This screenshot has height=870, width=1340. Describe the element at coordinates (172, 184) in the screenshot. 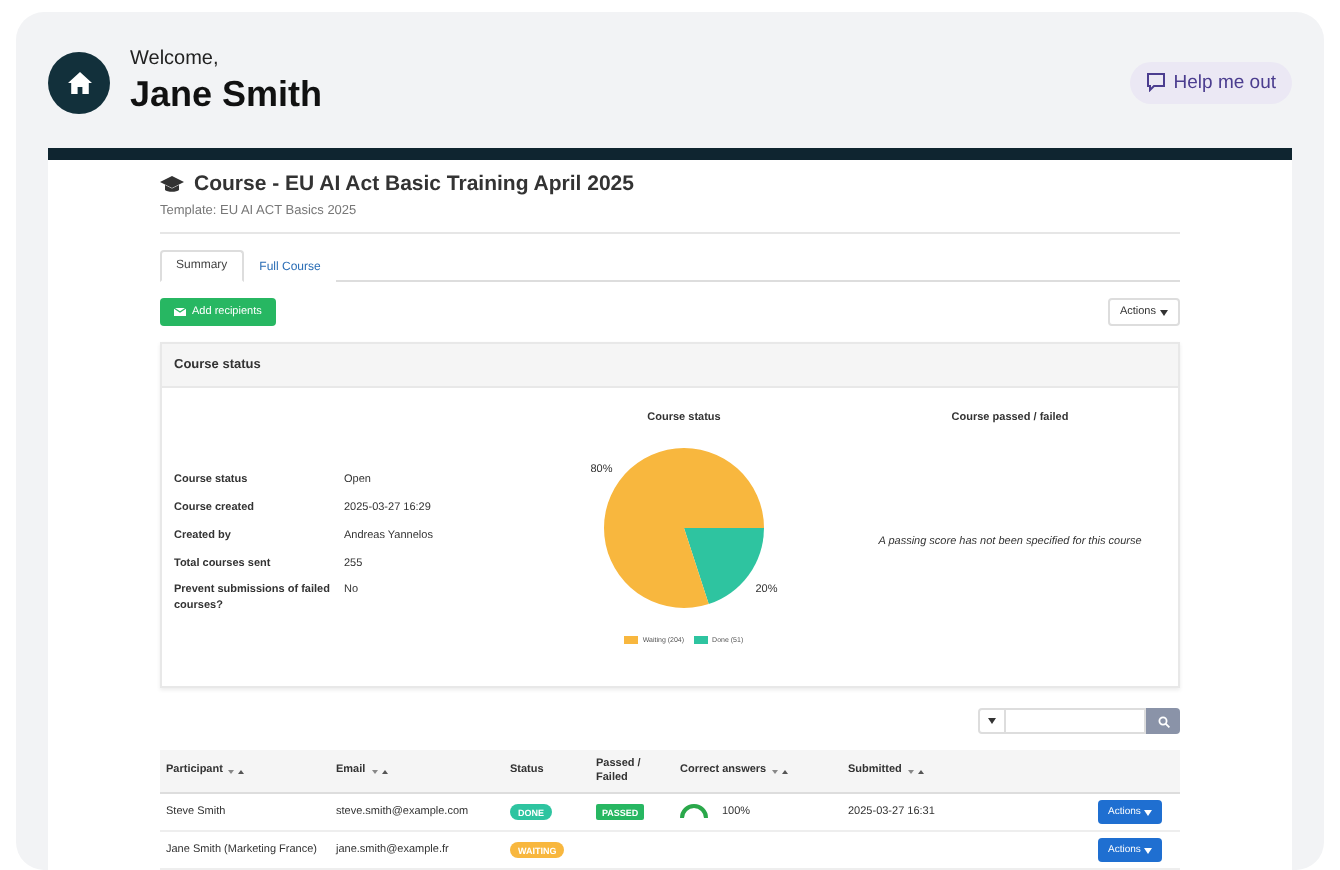

I see `graduation-cap-icon` at that location.